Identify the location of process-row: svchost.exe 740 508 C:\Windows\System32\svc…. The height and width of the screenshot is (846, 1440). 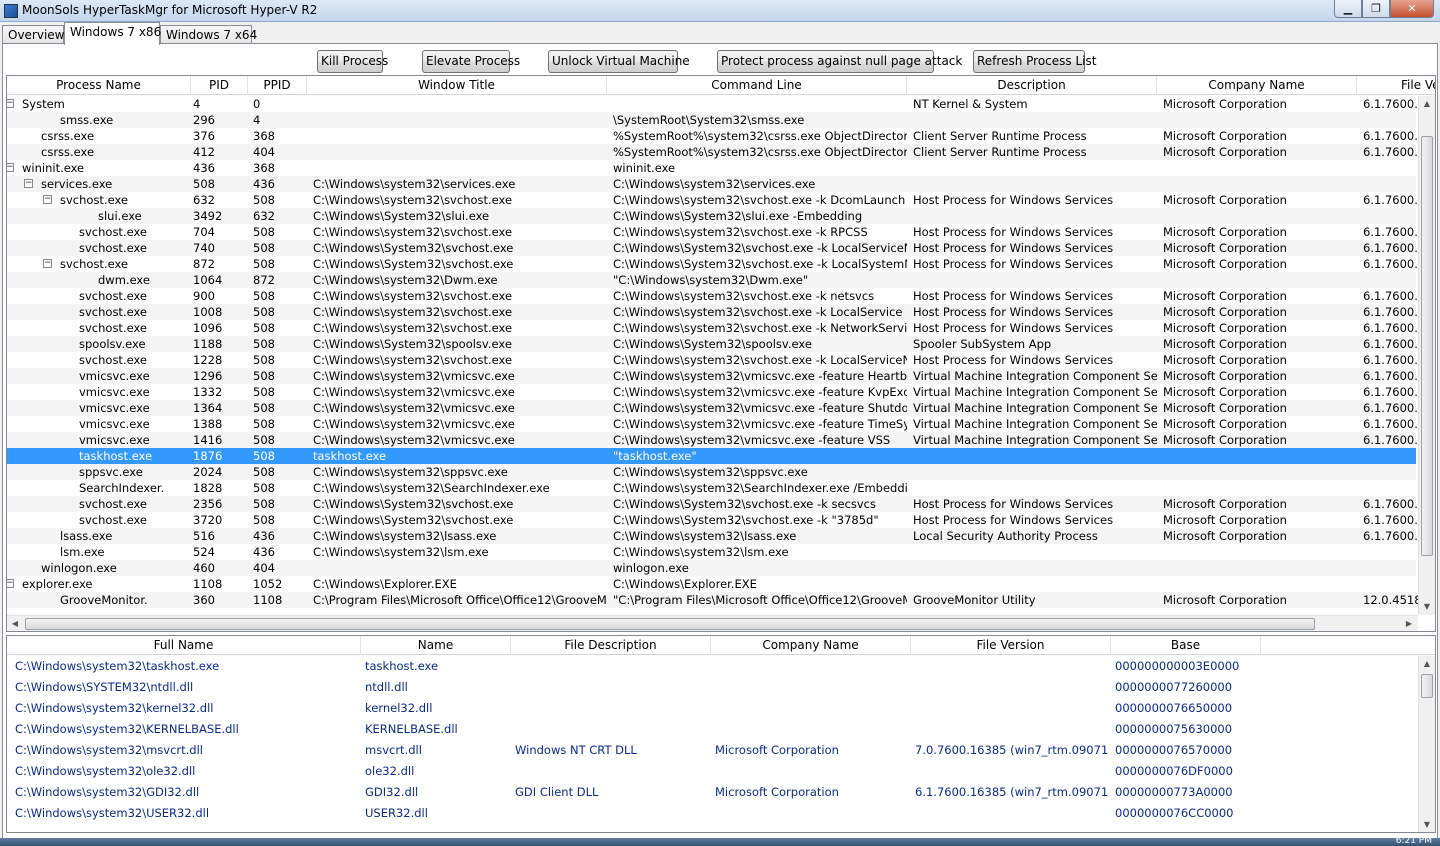
(712, 248).